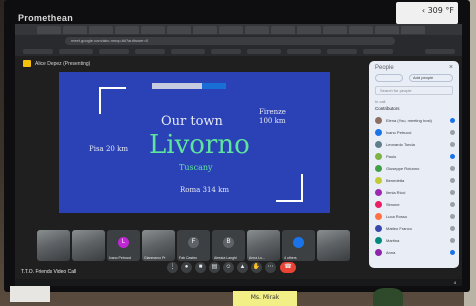 The height and width of the screenshot is (306, 476). Describe the element at coordinates (399, 228) in the screenshot. I see `participant-row-name: Matteo Franco` at that location.